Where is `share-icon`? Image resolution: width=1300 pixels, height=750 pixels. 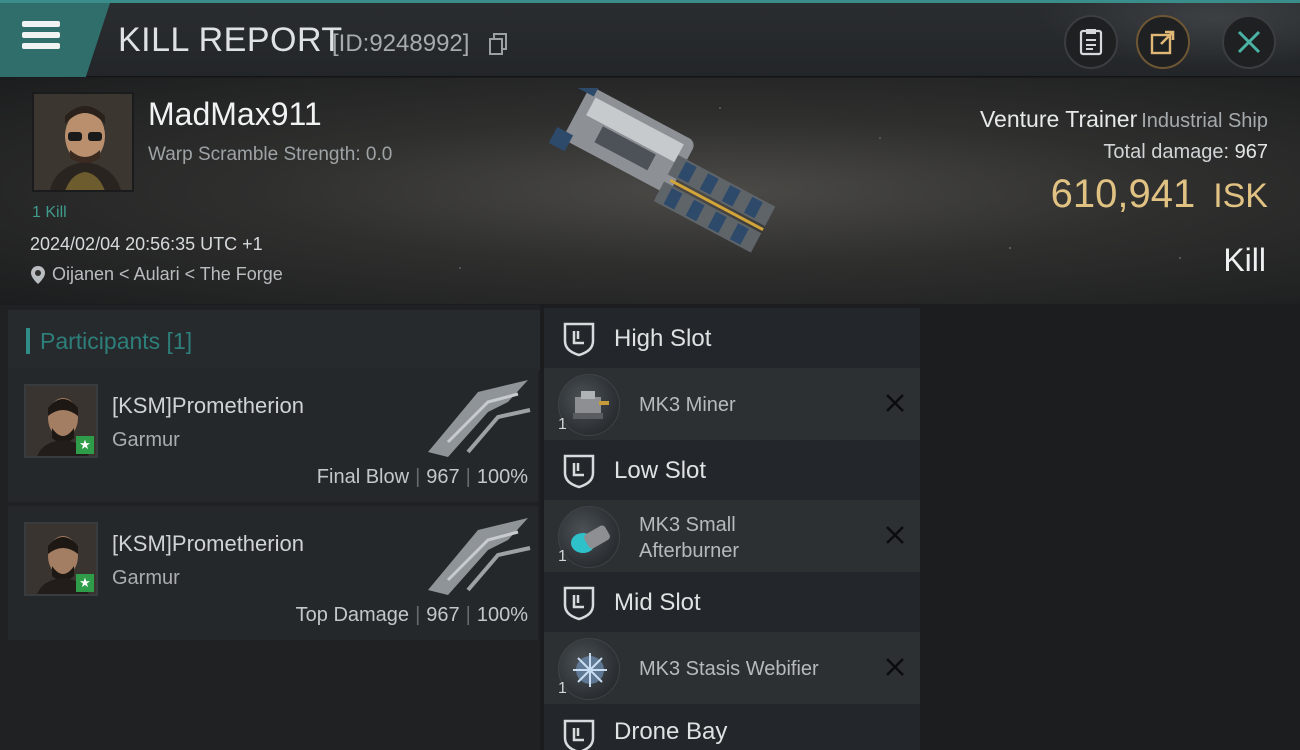 share-icon is located at coordinates (1162, 42).